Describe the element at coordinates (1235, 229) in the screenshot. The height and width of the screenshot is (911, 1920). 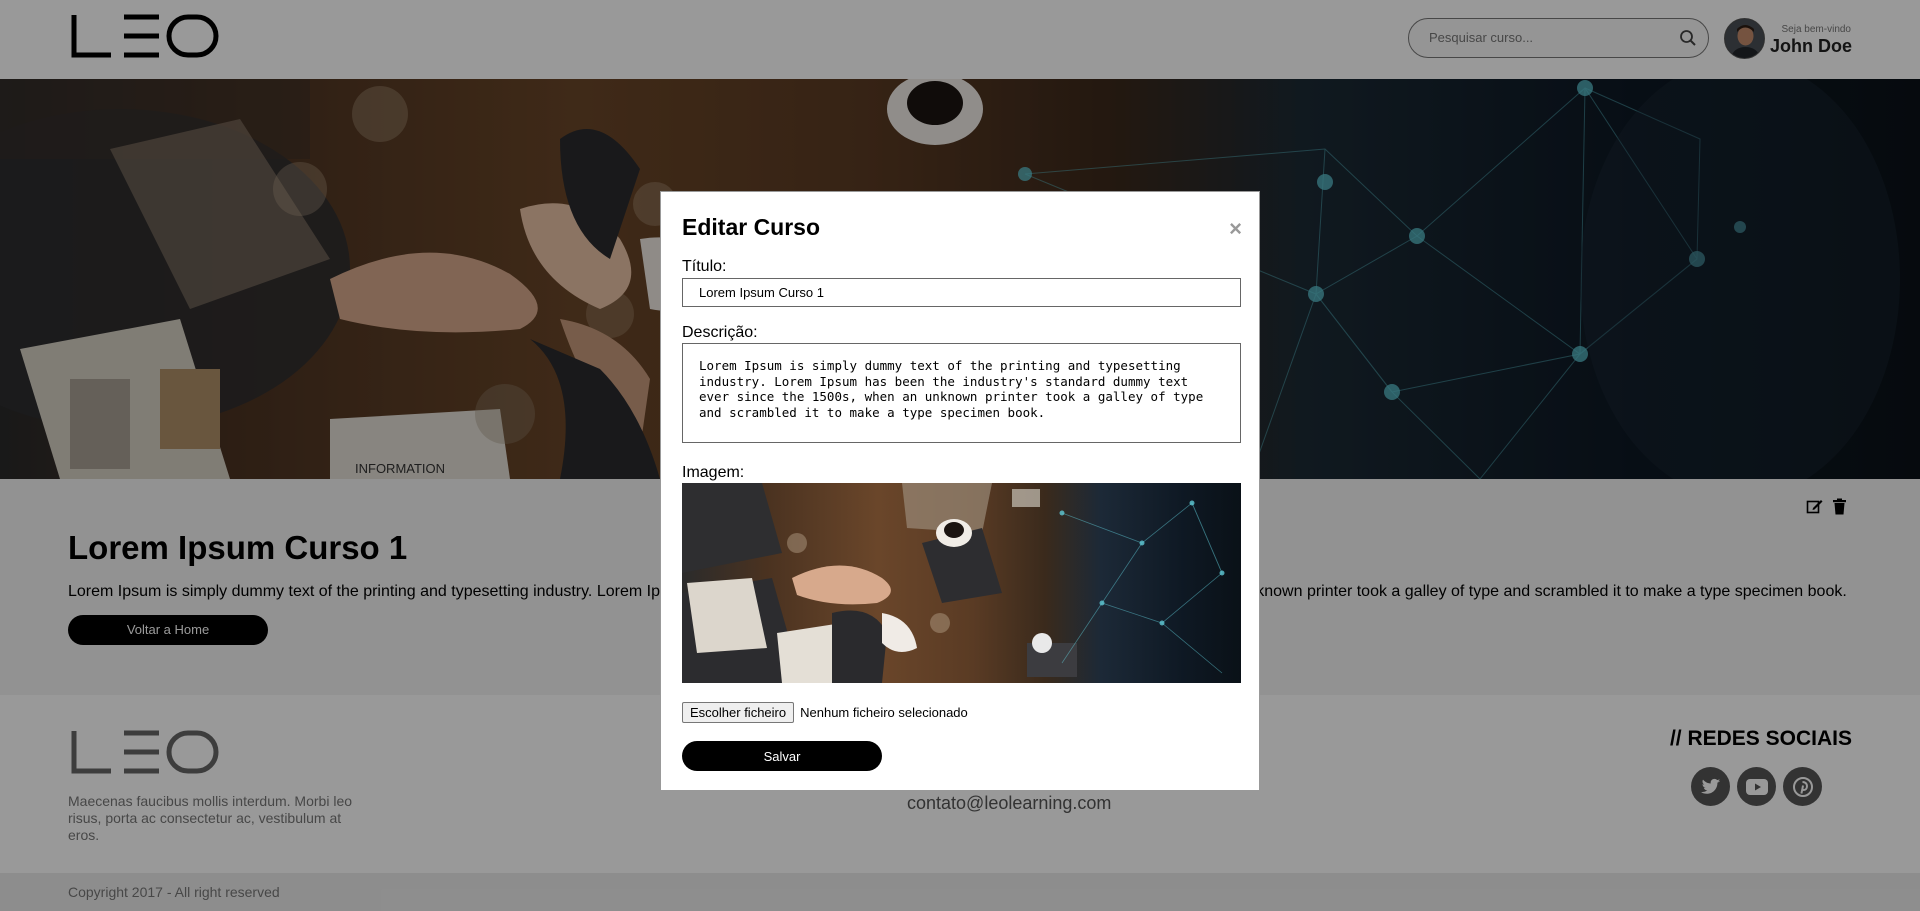
I see `close-icon: ×` at that location.